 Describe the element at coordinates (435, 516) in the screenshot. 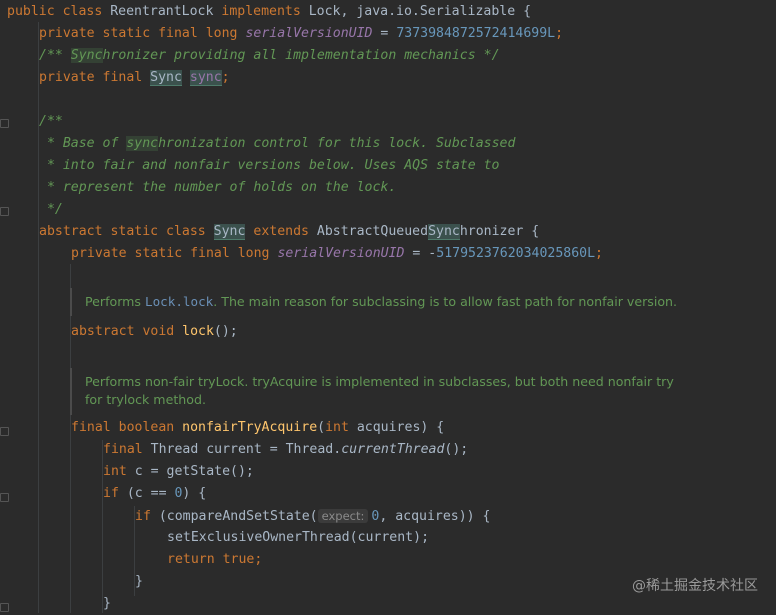

I see `code-text: , acquires)) {` at that location.